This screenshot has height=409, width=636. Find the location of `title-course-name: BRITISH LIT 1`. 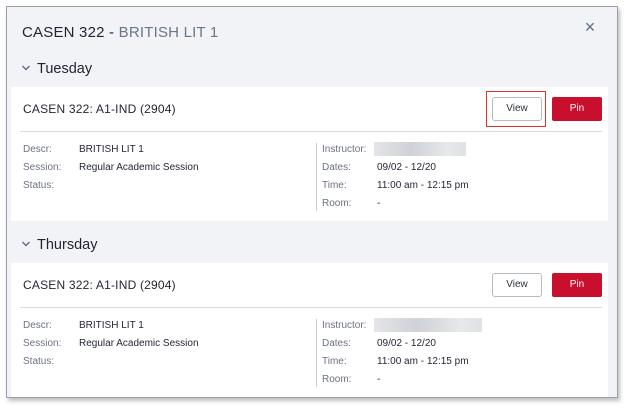

title-course-name: BRITISH LIT 1 is located at coordinates (168, 32).